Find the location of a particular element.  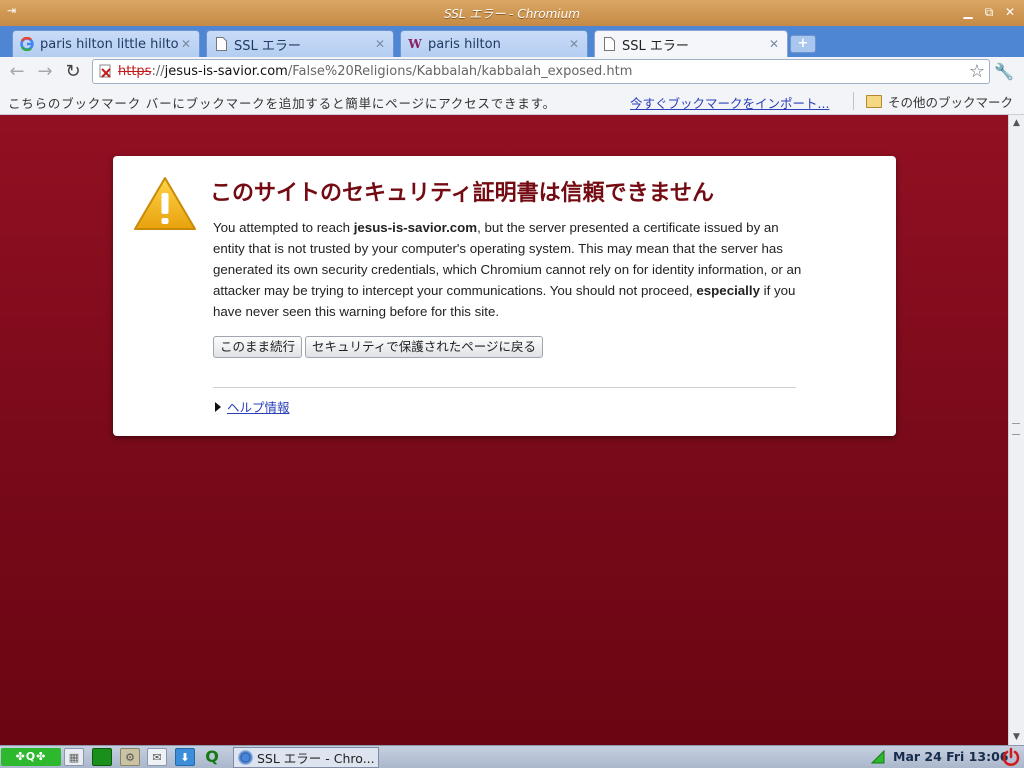

forward-arrow-icon: → is located at coordinates (45, 72).